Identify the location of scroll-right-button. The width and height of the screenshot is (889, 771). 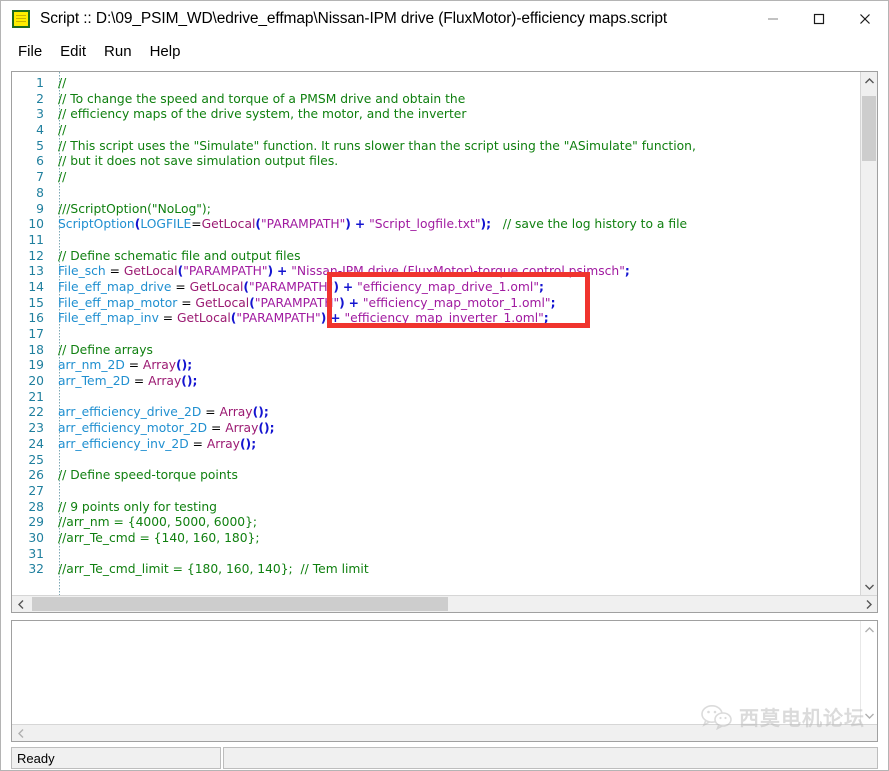
(868, 604).